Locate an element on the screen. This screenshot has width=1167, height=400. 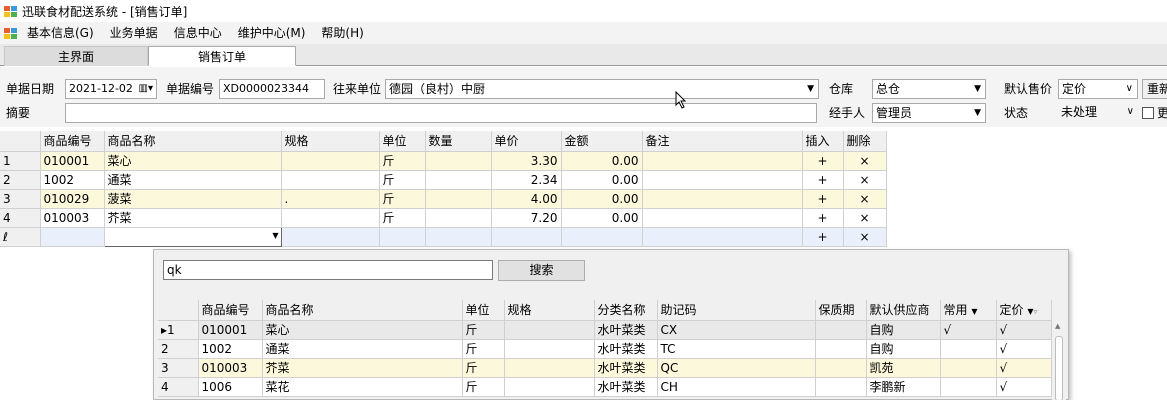
row-index: ▸1 is located at coordinates (178, 330).